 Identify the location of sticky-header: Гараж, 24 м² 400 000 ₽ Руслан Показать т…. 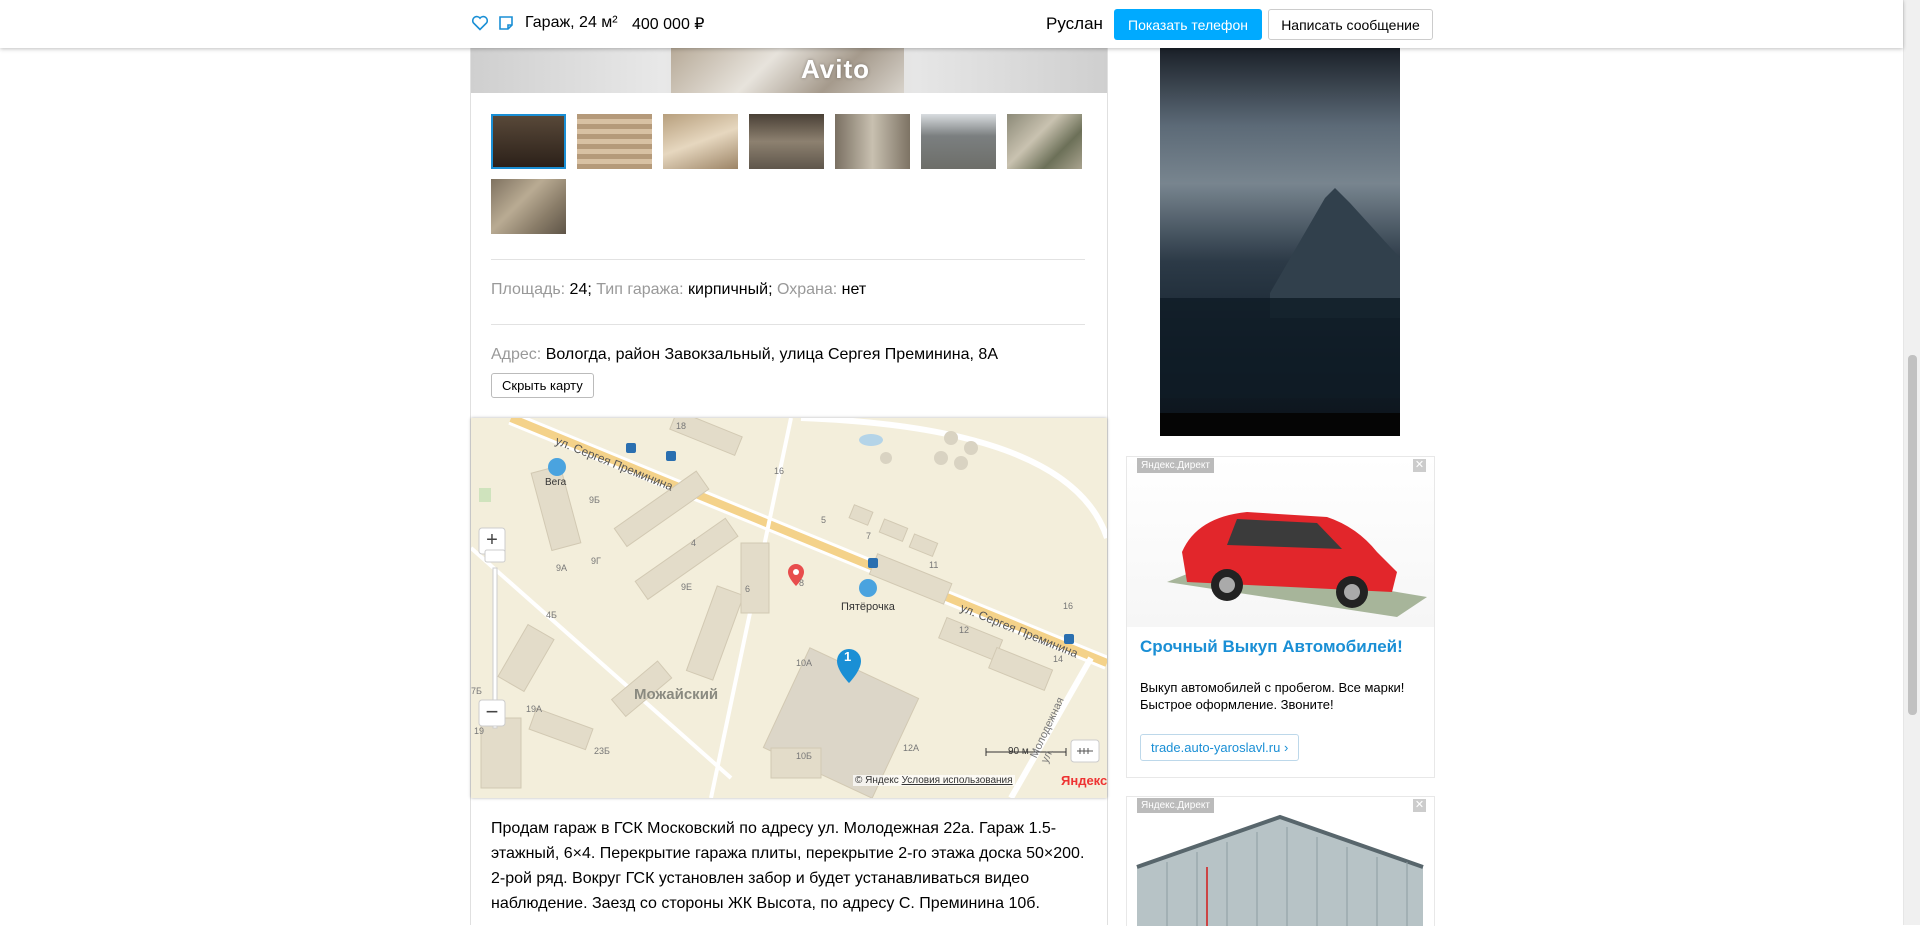
(951, 24).